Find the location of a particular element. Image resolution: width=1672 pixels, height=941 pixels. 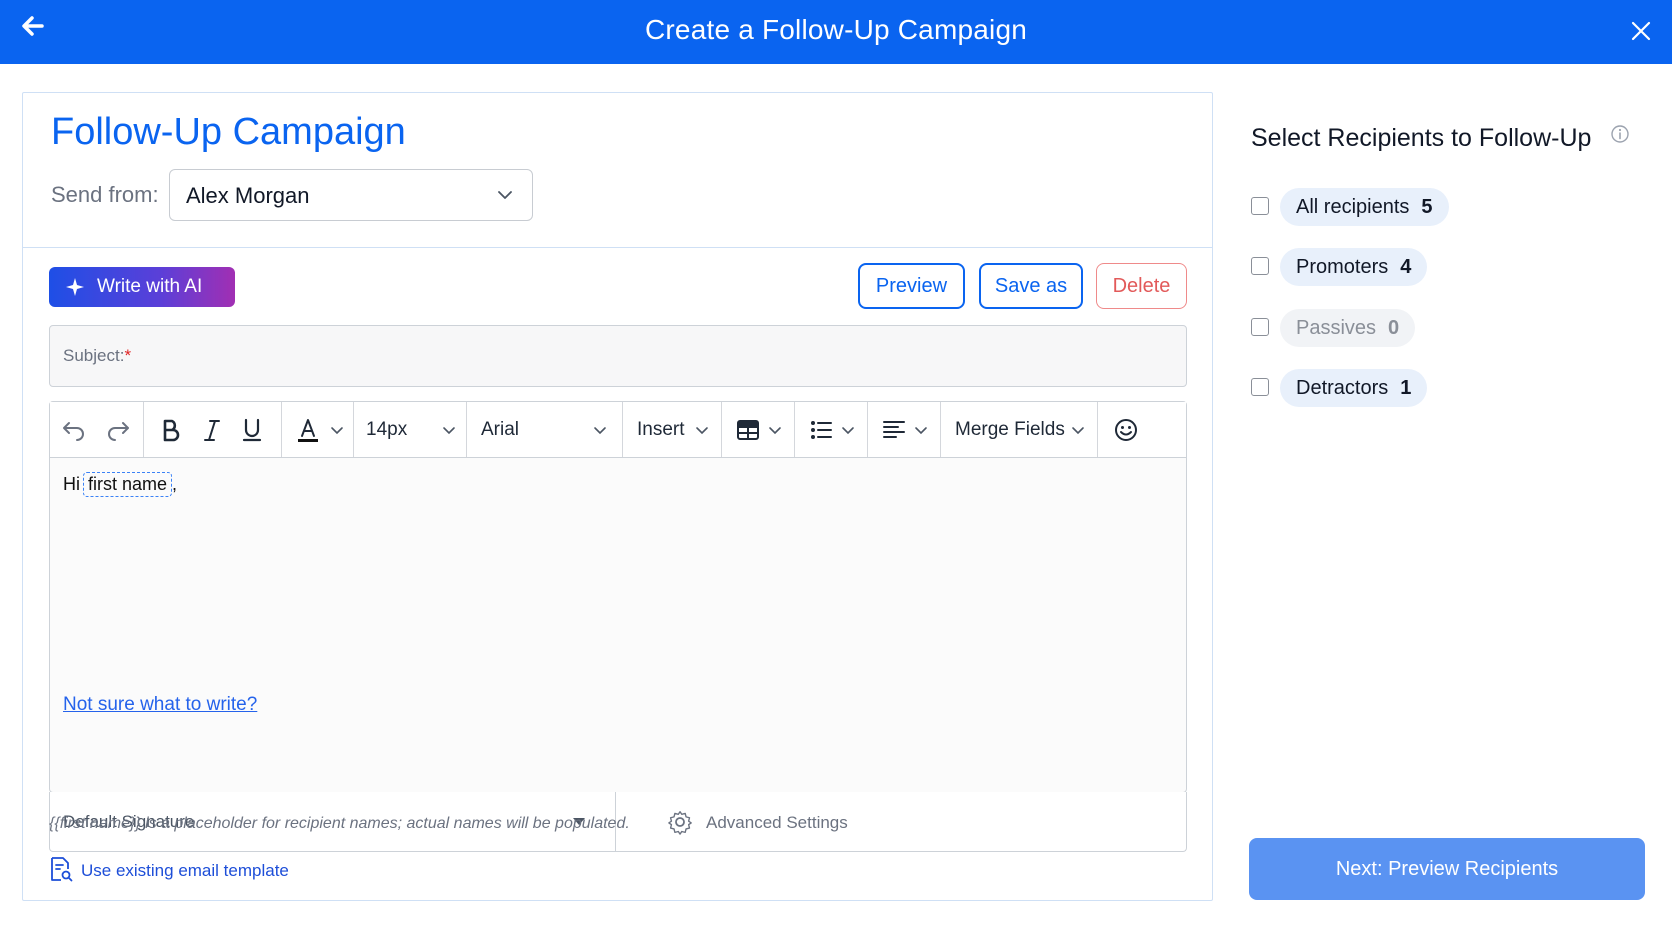

all-recipients-chip: All recipients 5 is located at coordinates (1364, 207).